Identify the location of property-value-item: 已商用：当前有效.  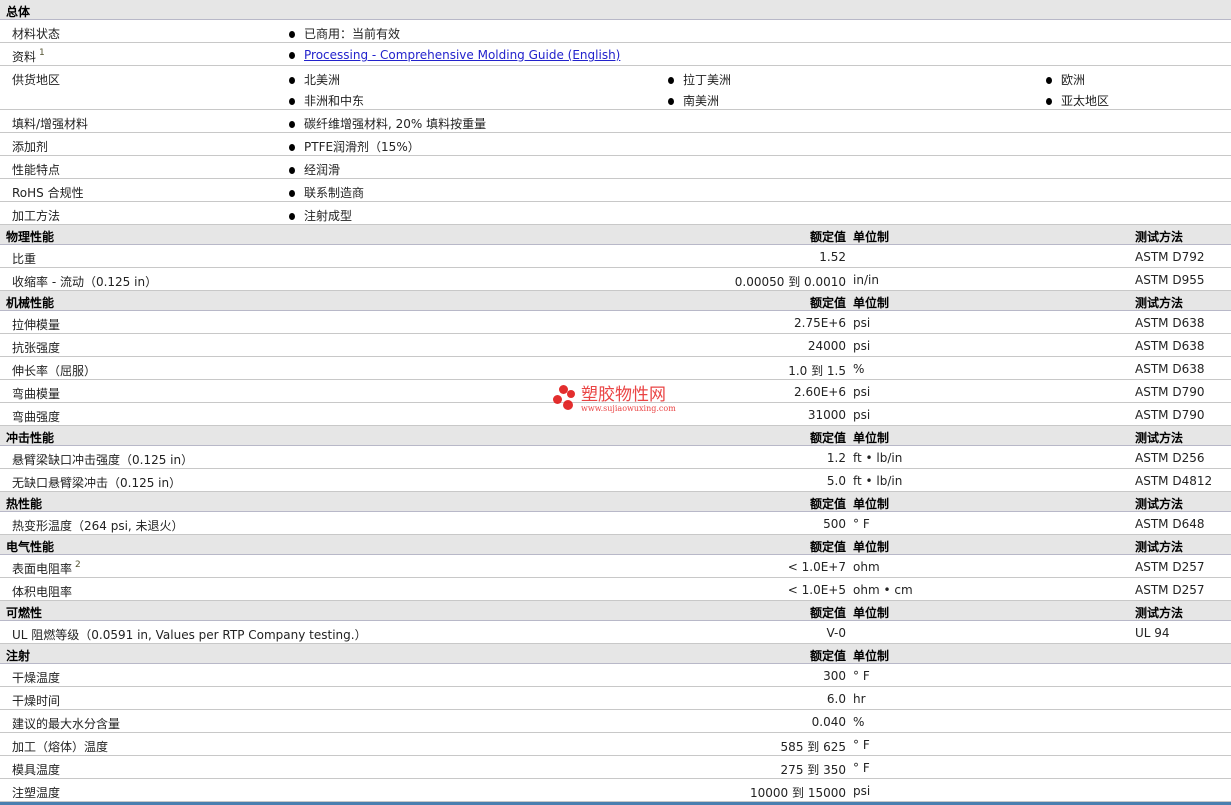
(344, 33).